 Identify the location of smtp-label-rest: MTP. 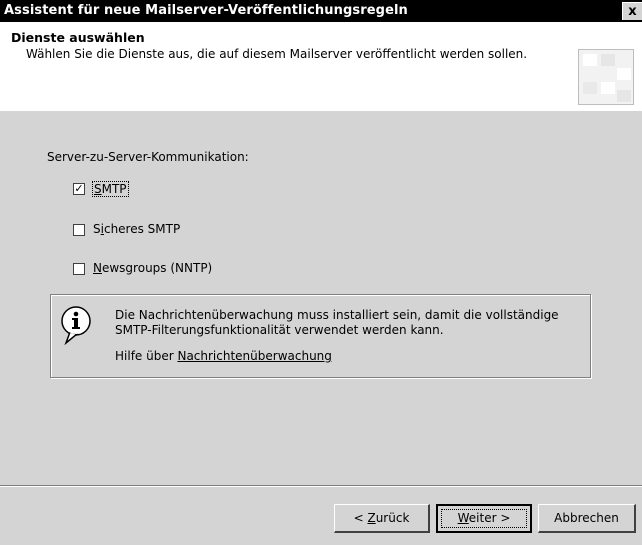
(114, 189).